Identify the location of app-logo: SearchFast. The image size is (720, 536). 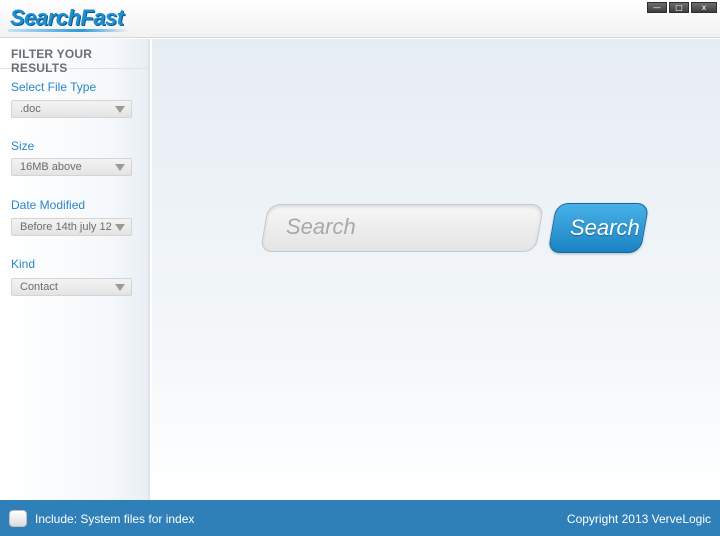
(67, 17).